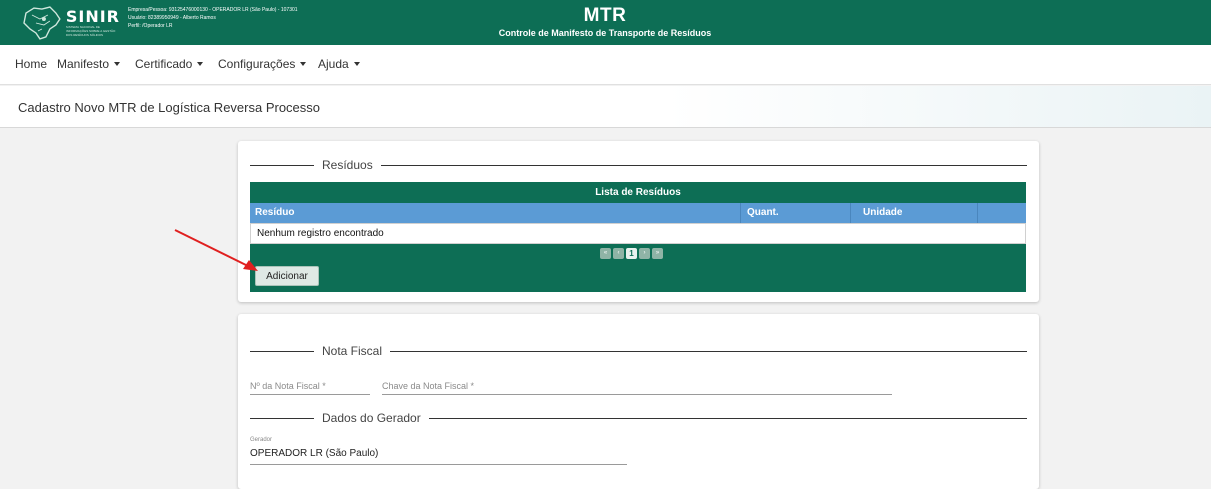 The width and height of the screenshot is (1211, 489). Describe the element at coordinates (257, 64) in the screenshot. I see `menu-configuracoes-label: Configurações` at that location.